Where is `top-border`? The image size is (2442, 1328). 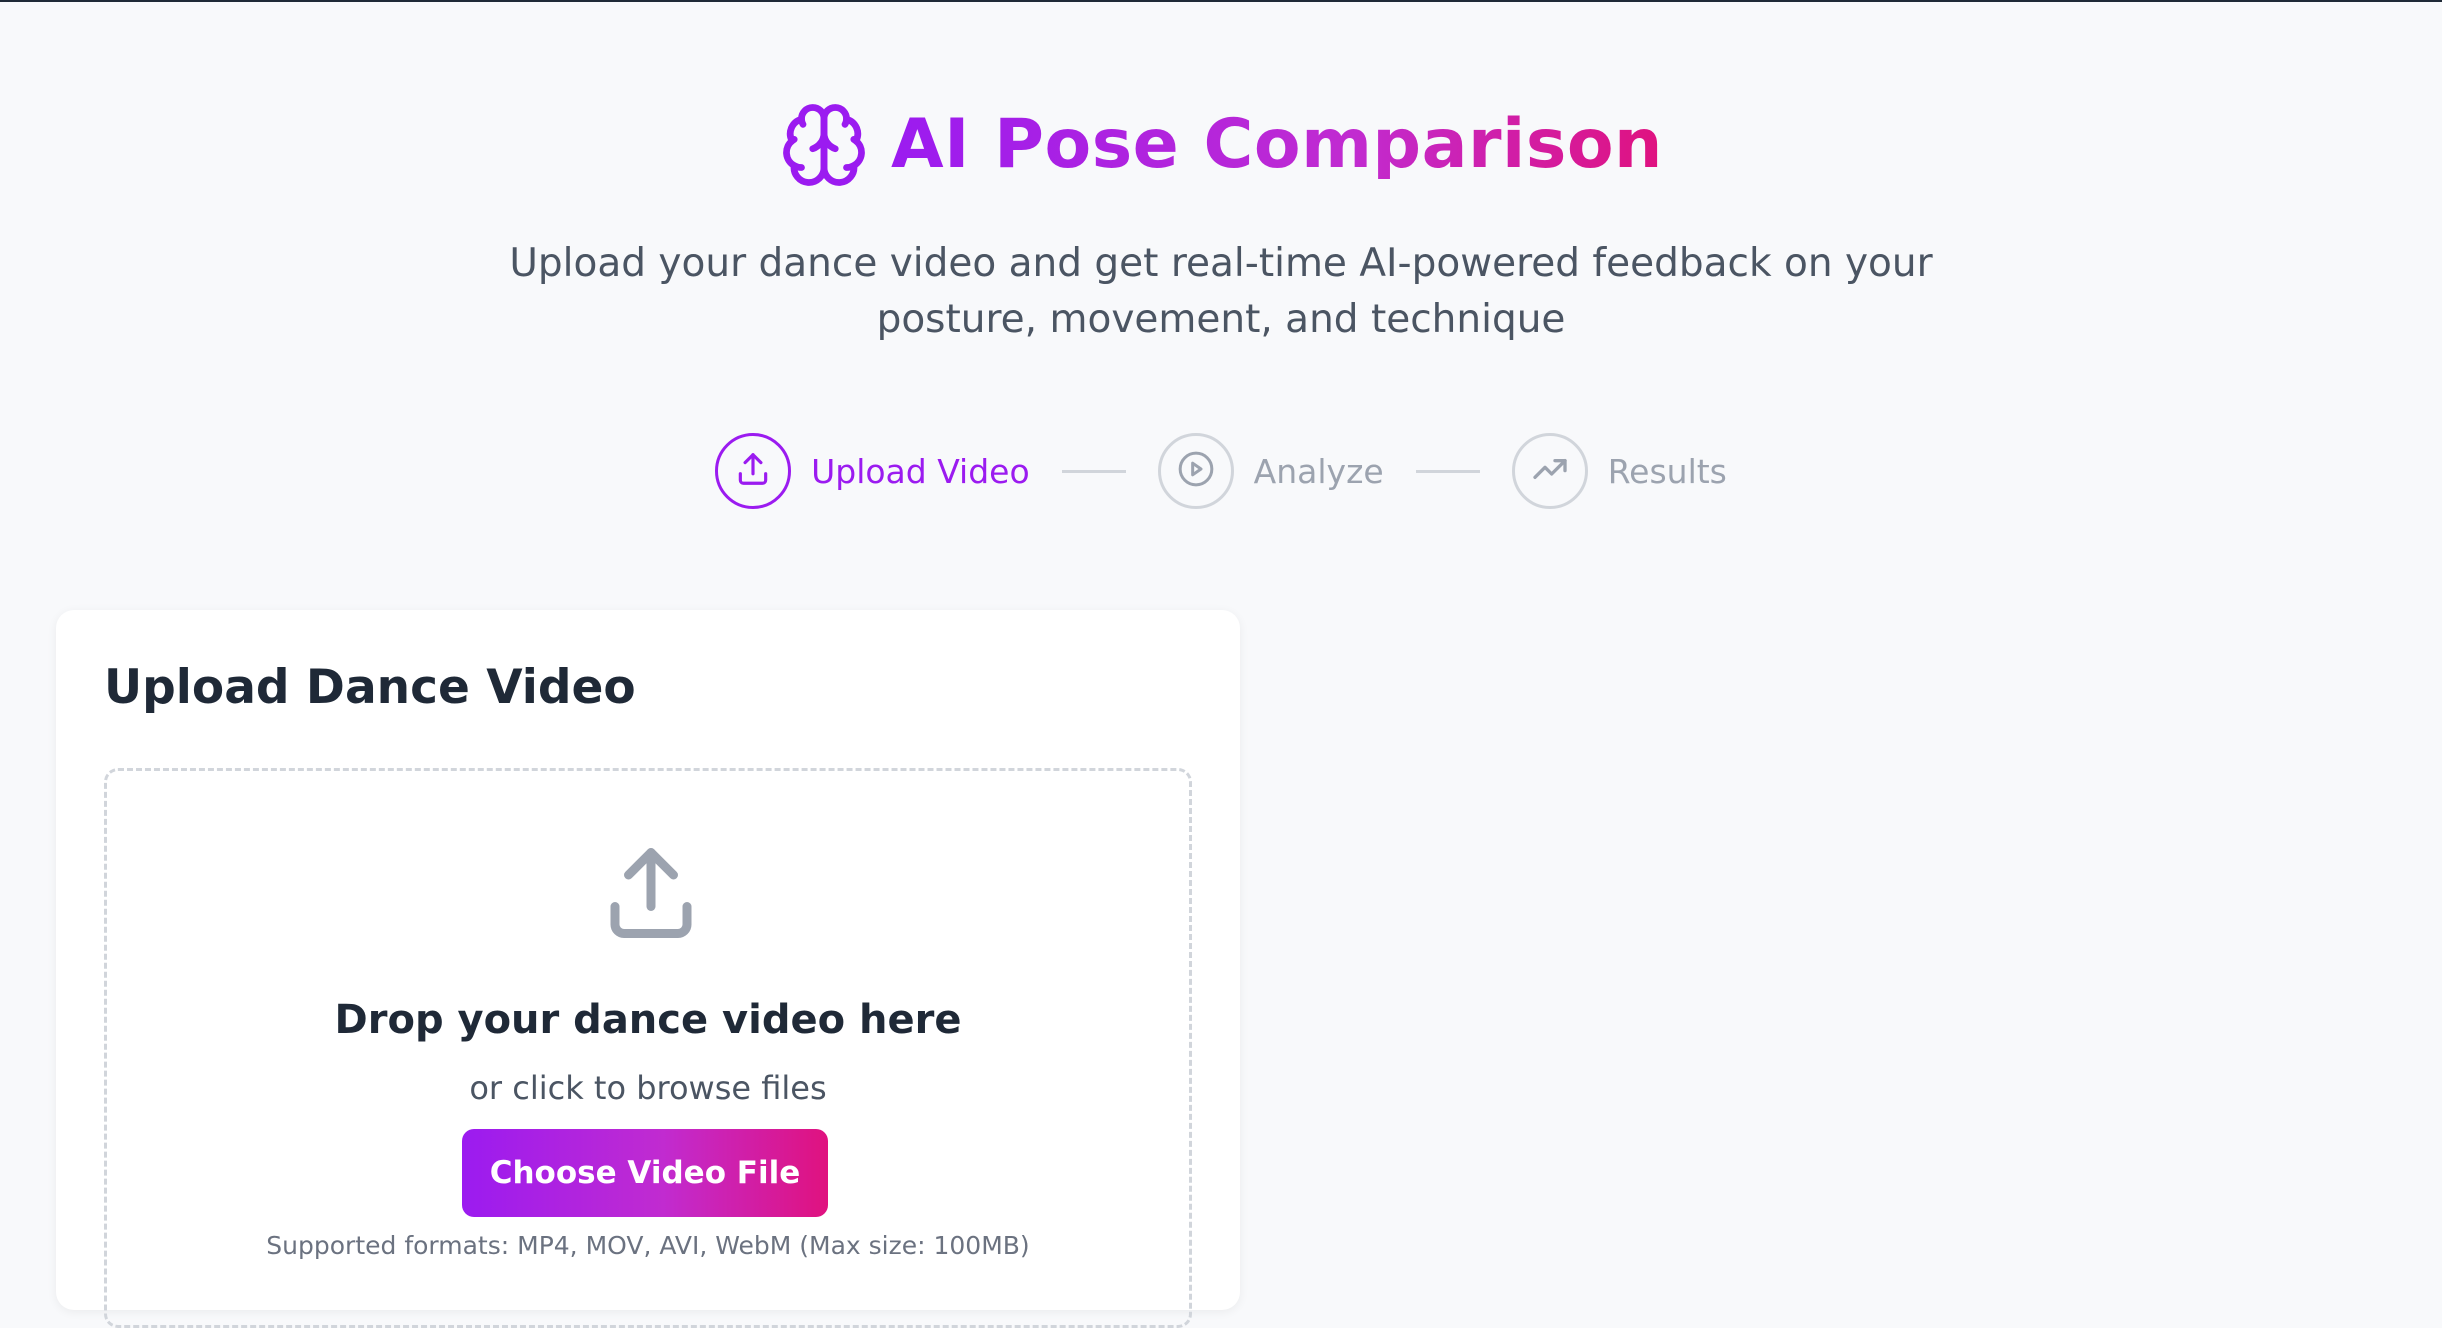
top-border is located at coordinates (1221, 1).